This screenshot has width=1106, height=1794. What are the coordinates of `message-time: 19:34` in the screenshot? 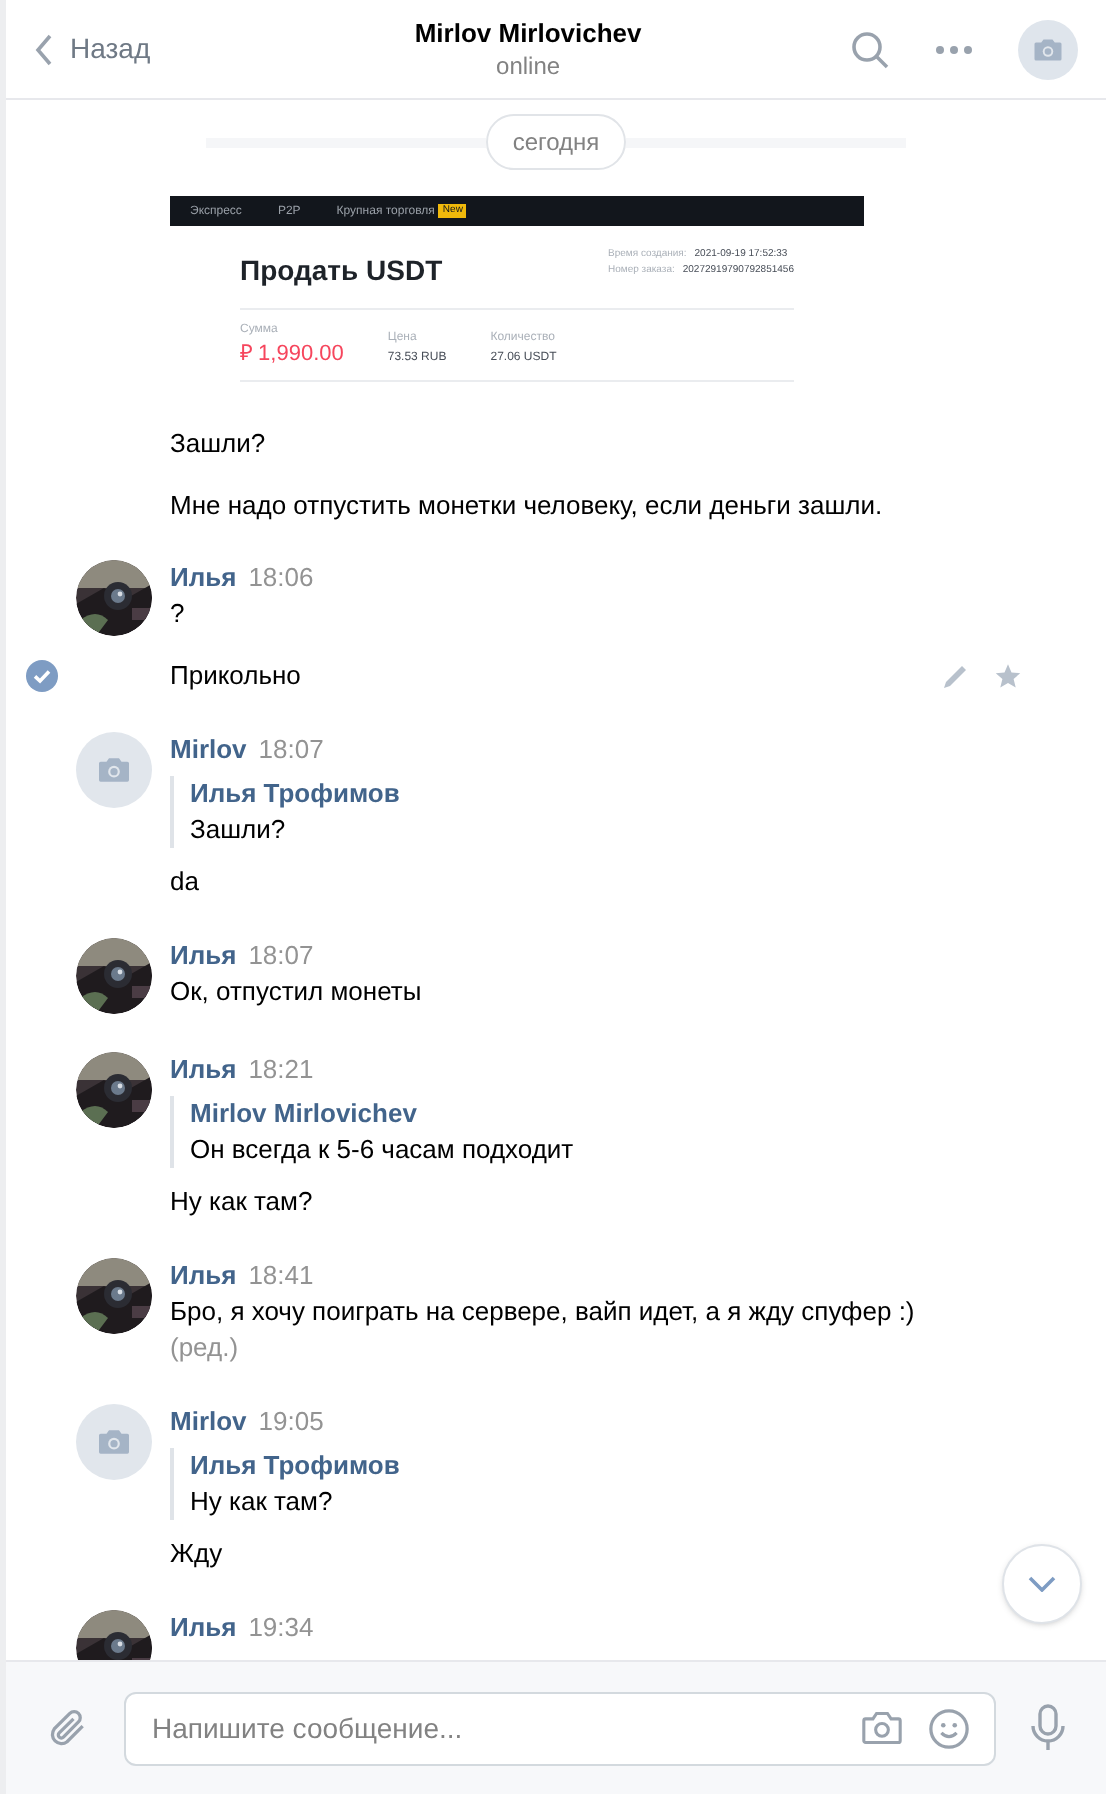 It's located at (281, 1628).